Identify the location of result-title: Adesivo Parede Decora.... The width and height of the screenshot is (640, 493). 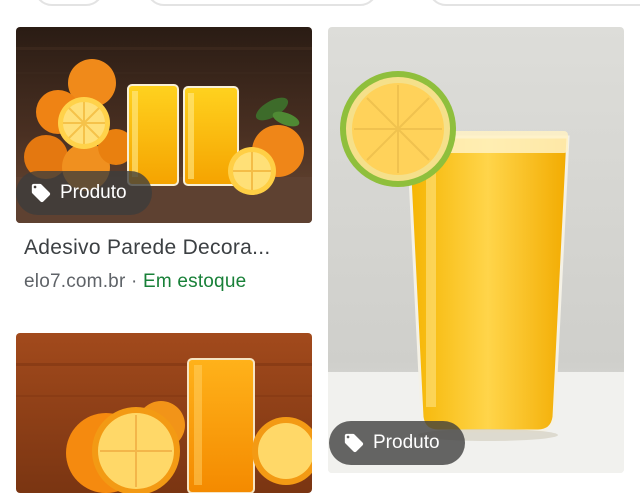
(169, 248).